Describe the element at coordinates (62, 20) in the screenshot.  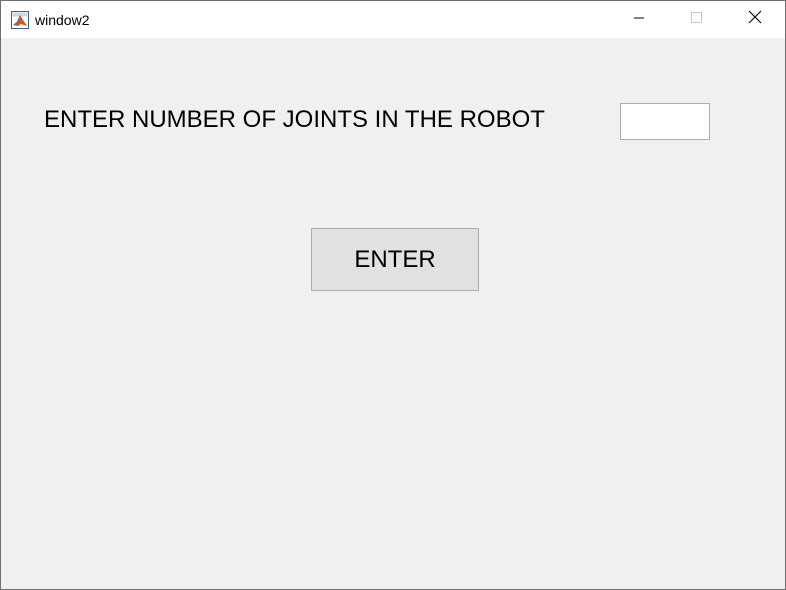
I see `window-title: window2` at that location.